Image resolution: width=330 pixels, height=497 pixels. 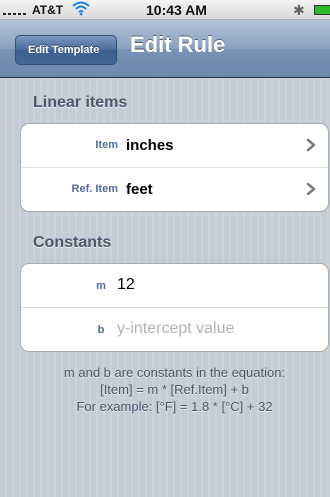 What do you see at coordinates (106, 145) in the screenshot?
I see `row-label: Item` at bounding box center [106, 145].